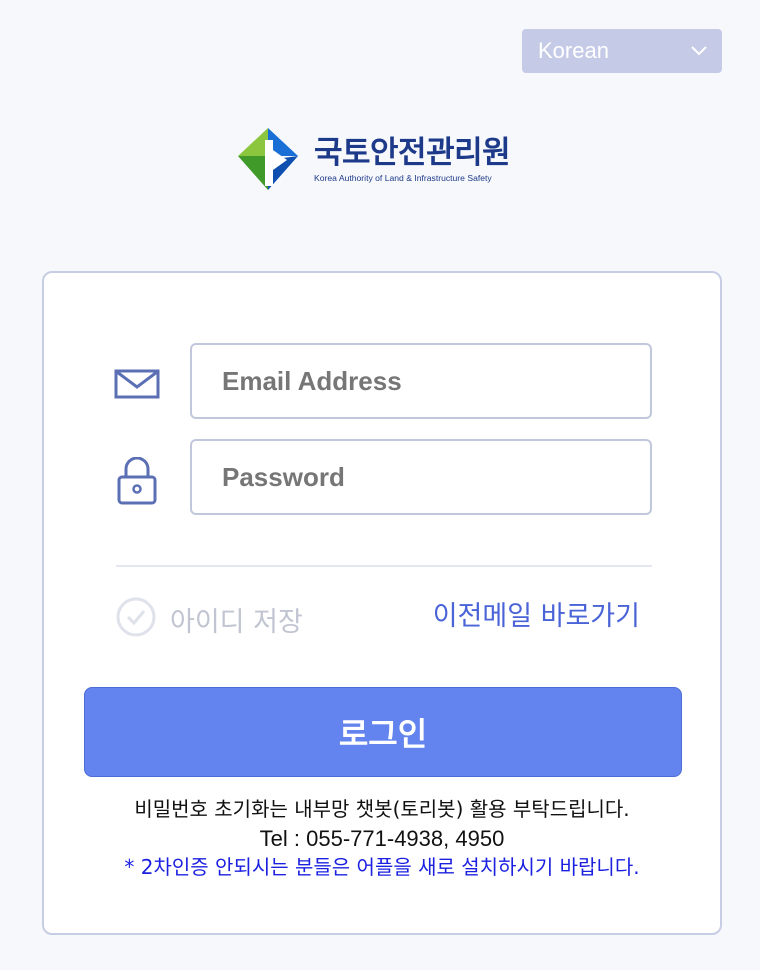  Describe the element at coordinates (622, 51) in the screenshot. I see `language-select: Korean` at that location.